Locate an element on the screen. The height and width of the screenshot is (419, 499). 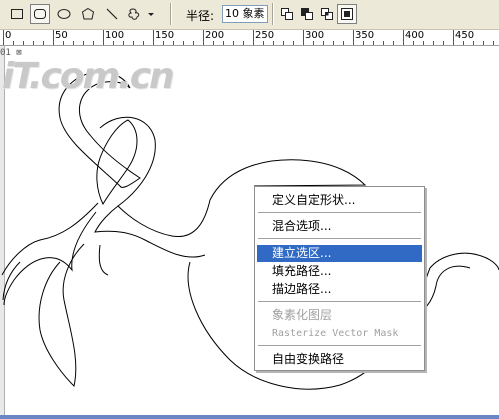
exclude-shape-icon is located at coordinates (347, 14).